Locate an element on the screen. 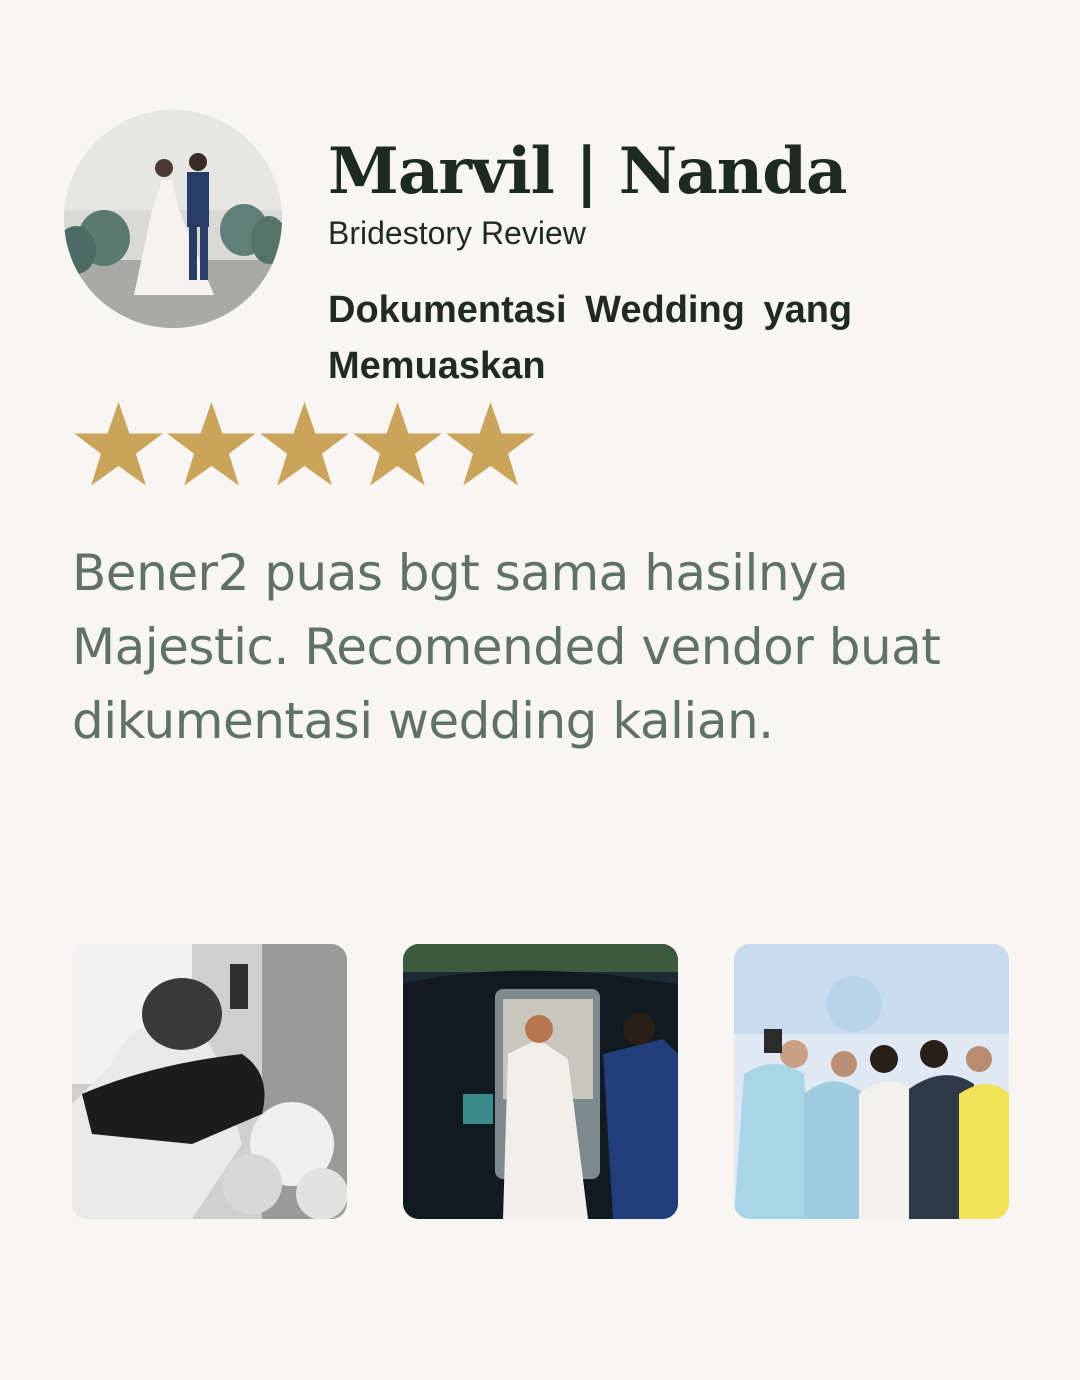 The image size is (1080, 1380). review-headline: Dokumentasi Wedding yang Memuaskan is located at coordinates (590, 338).